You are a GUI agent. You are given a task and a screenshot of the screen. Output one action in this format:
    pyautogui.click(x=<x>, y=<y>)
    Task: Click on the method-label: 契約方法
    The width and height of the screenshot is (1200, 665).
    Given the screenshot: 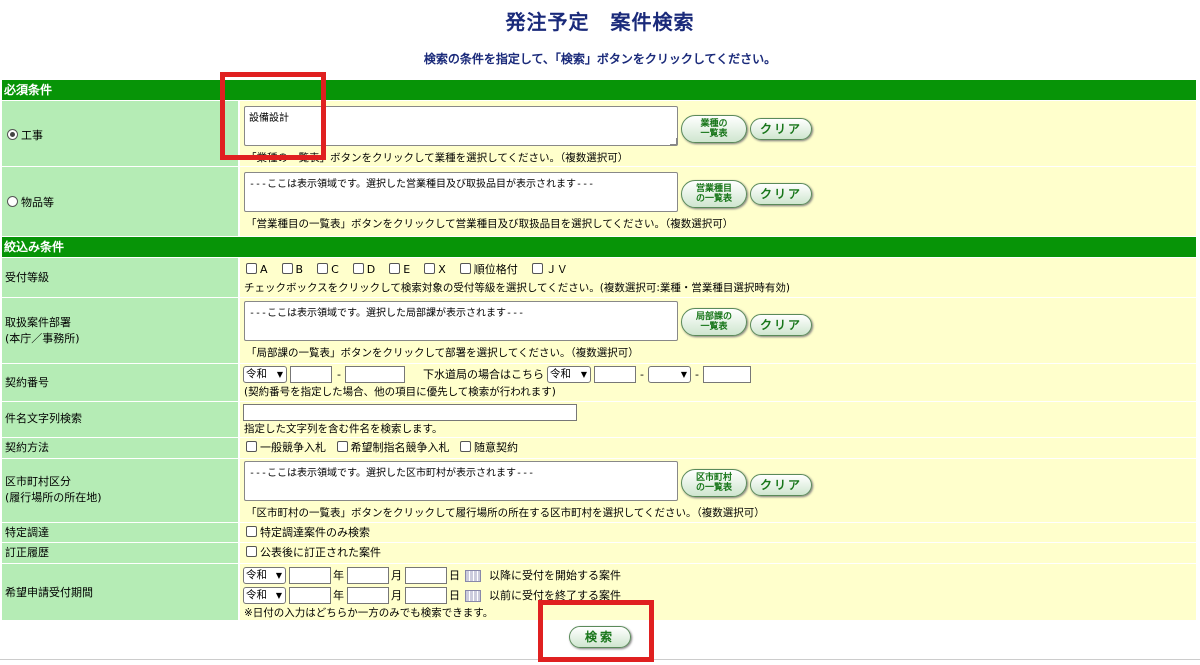 What is the action you would take?
    pyautogui.click(x=27, y=447)
    